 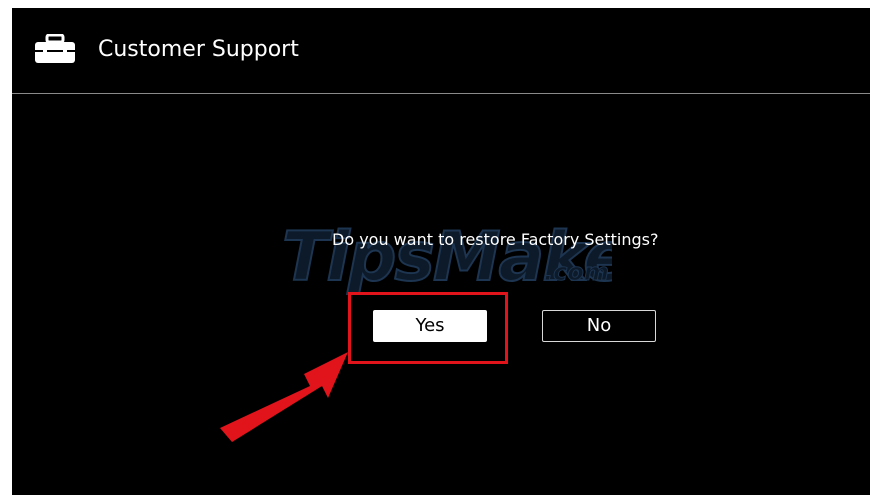 What do you see at coordinates (428, 328) in the screenshot?
I see `highlight-box` at bounding box center [428, 328].